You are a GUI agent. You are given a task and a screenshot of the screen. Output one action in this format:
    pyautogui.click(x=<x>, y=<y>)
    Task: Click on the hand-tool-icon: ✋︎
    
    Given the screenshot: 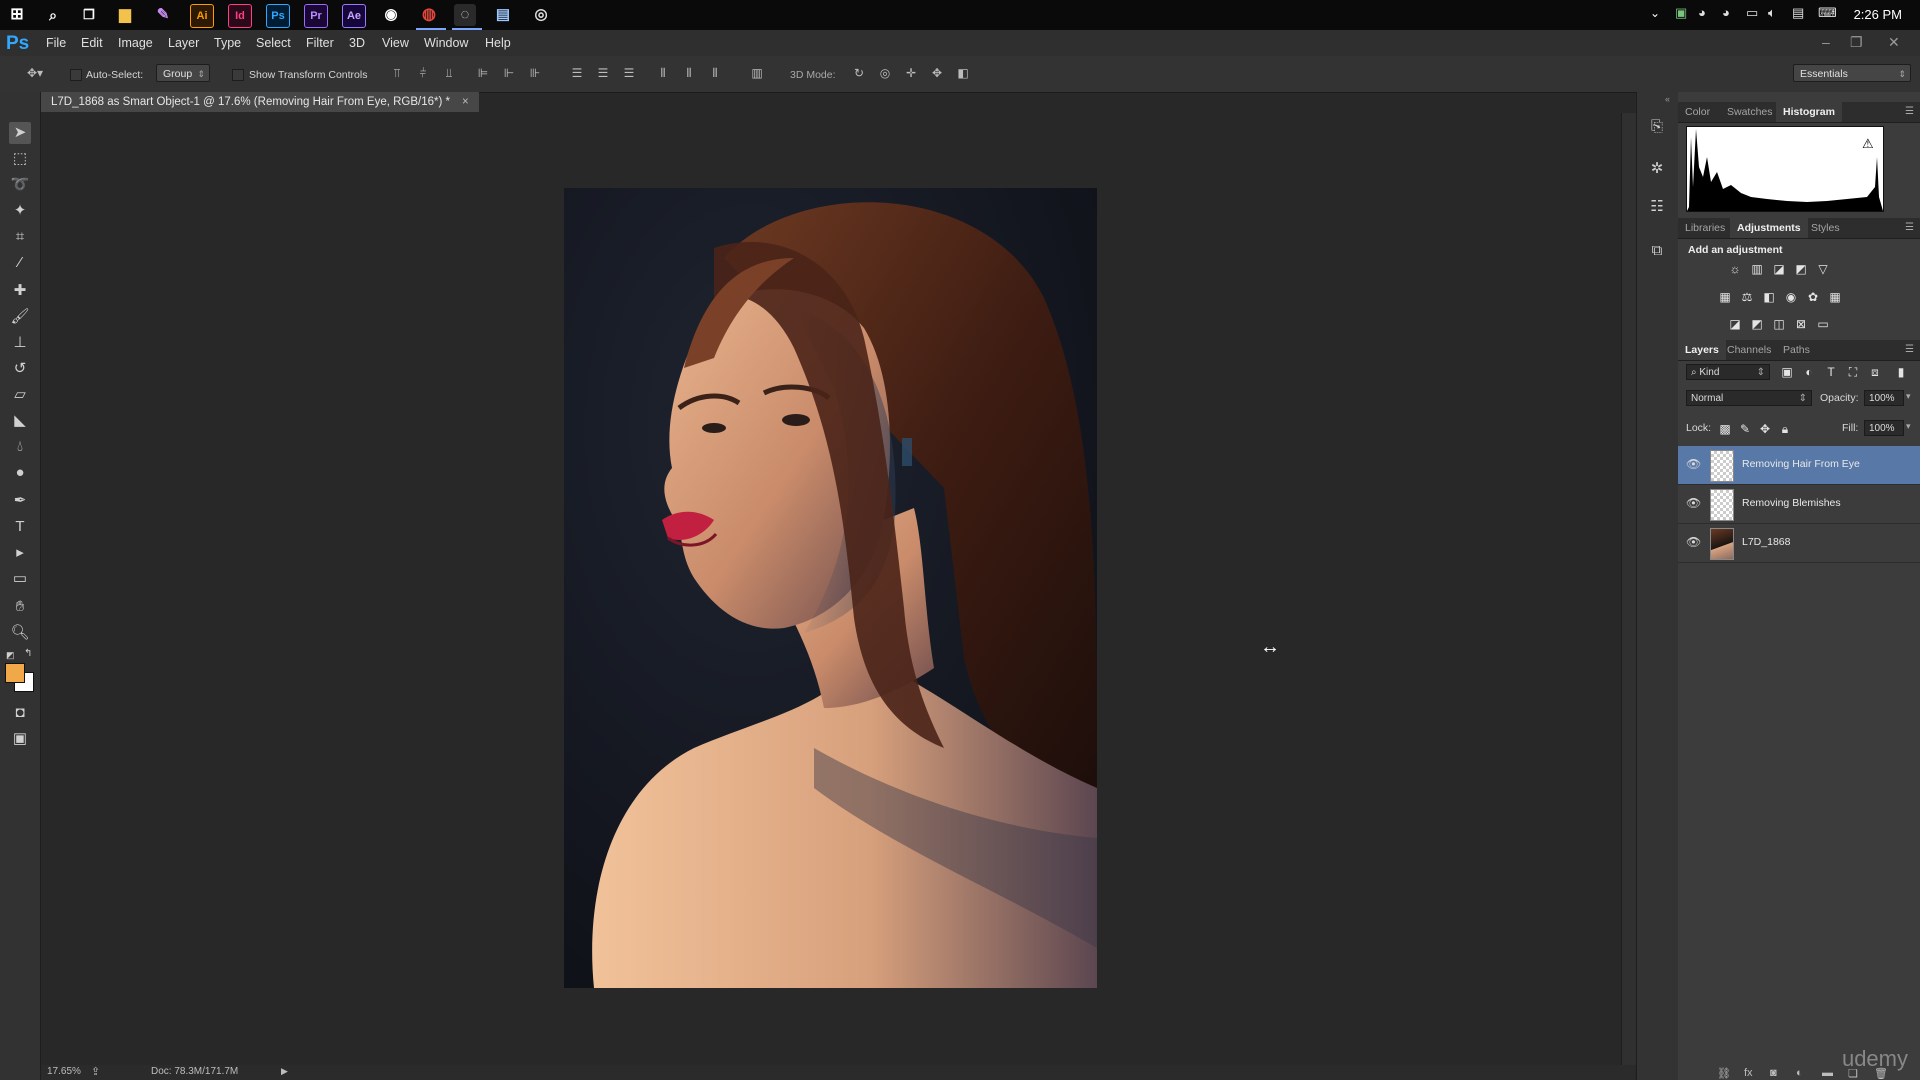 What is the action you would take?
    pyautogui.click(x=20, y=607)
    